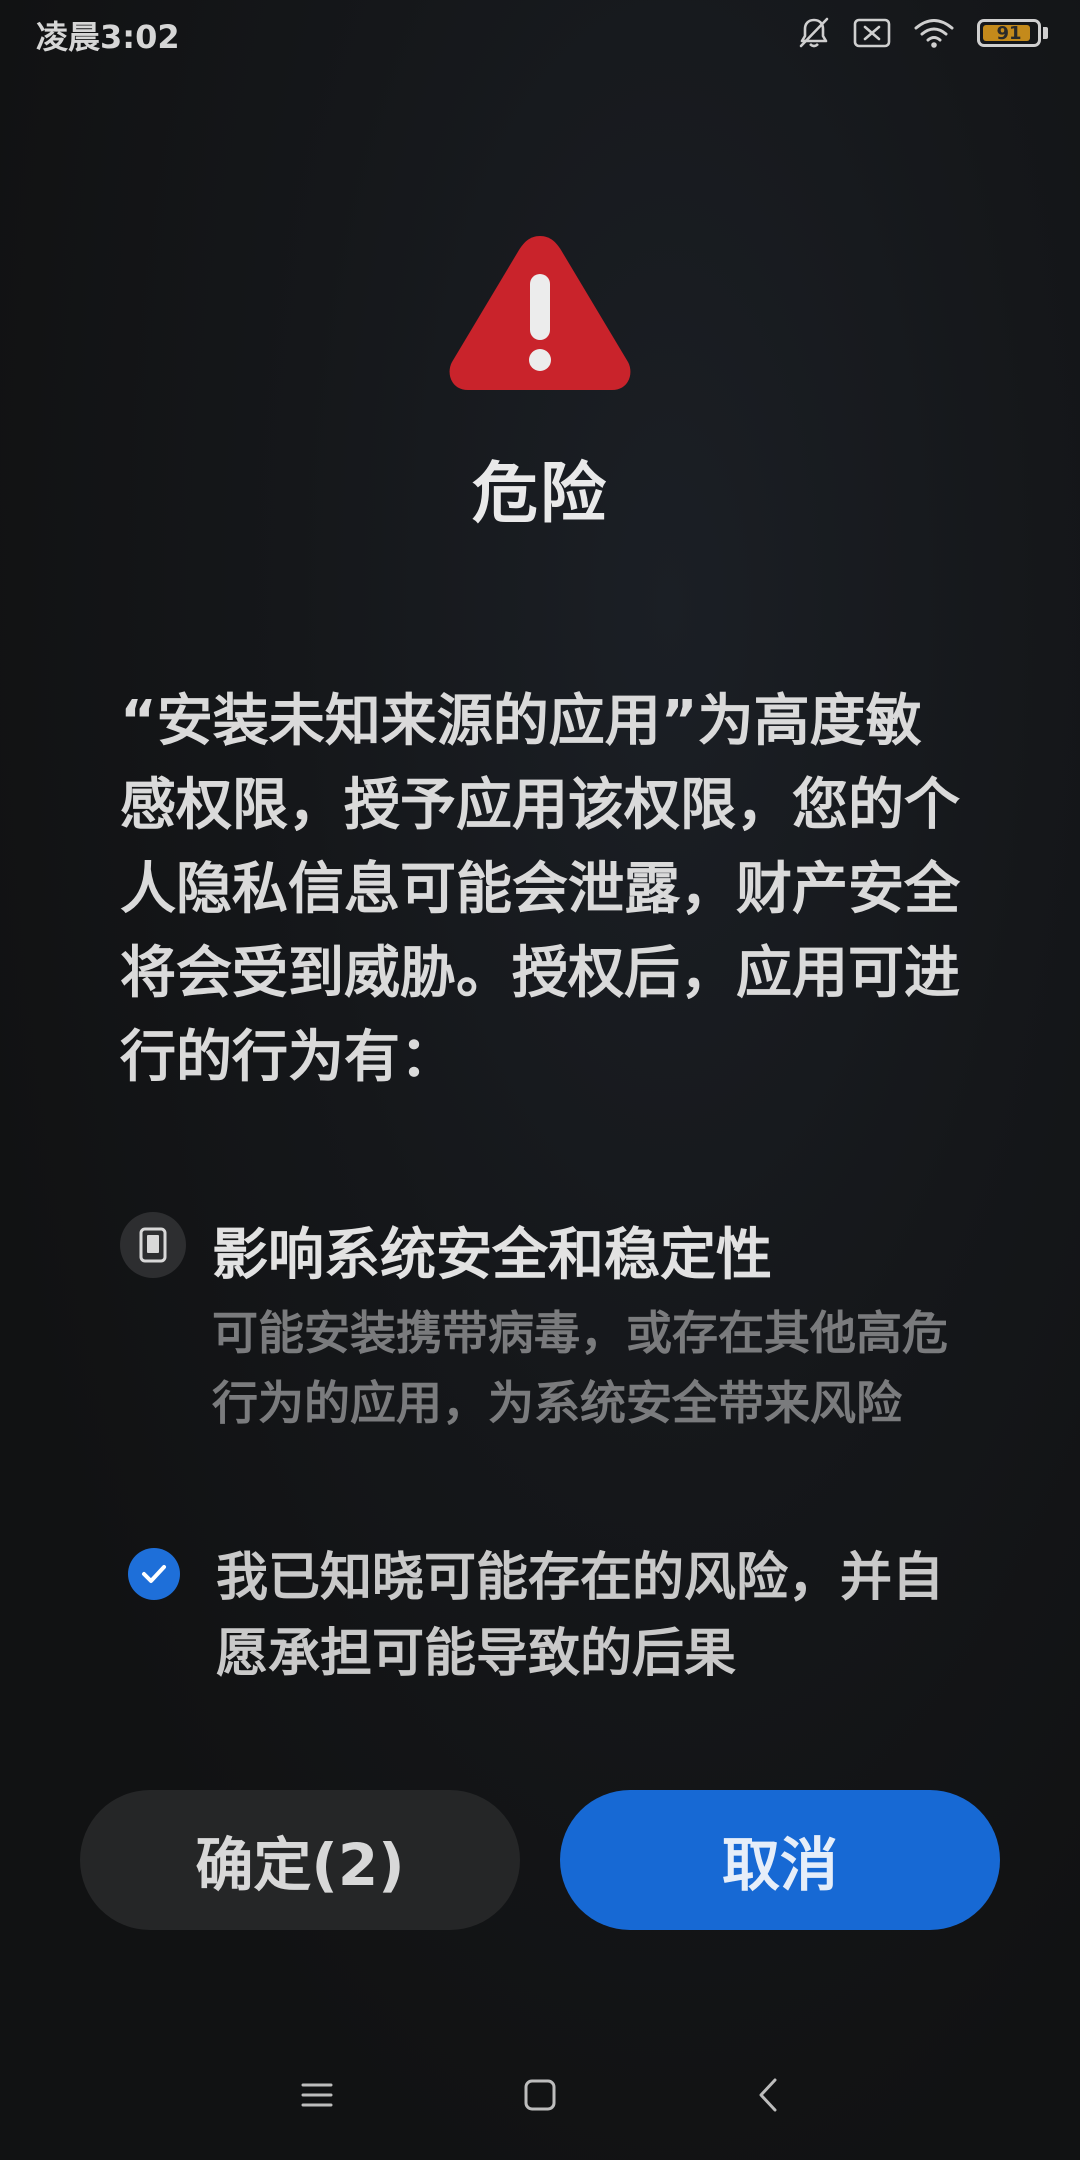  I want to click on battery-icon: 91, so click(1012, 33).